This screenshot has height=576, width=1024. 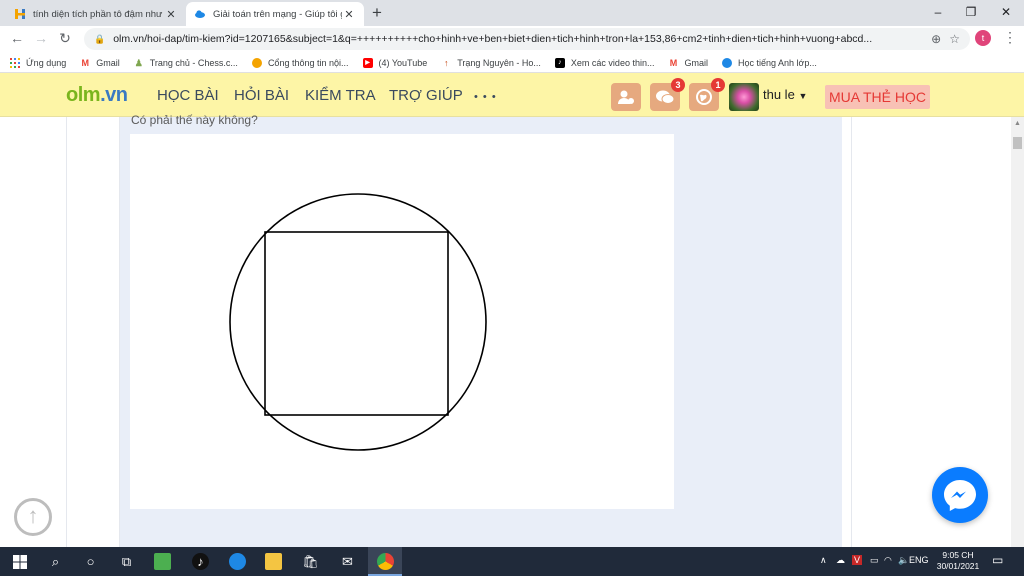 What do you see at coordinates (310, 561) in the screenshot?
I see `store-icon: 🛍` at bounding box center [310, 561].